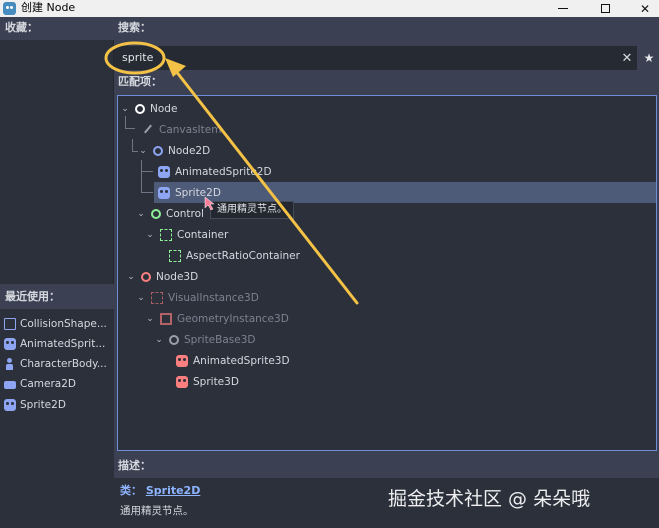 This screenshot has height=528, width=659. Describe the element at coordinates (203, 234) in the screenshot. I see `tree-item-label: Container` at that location.